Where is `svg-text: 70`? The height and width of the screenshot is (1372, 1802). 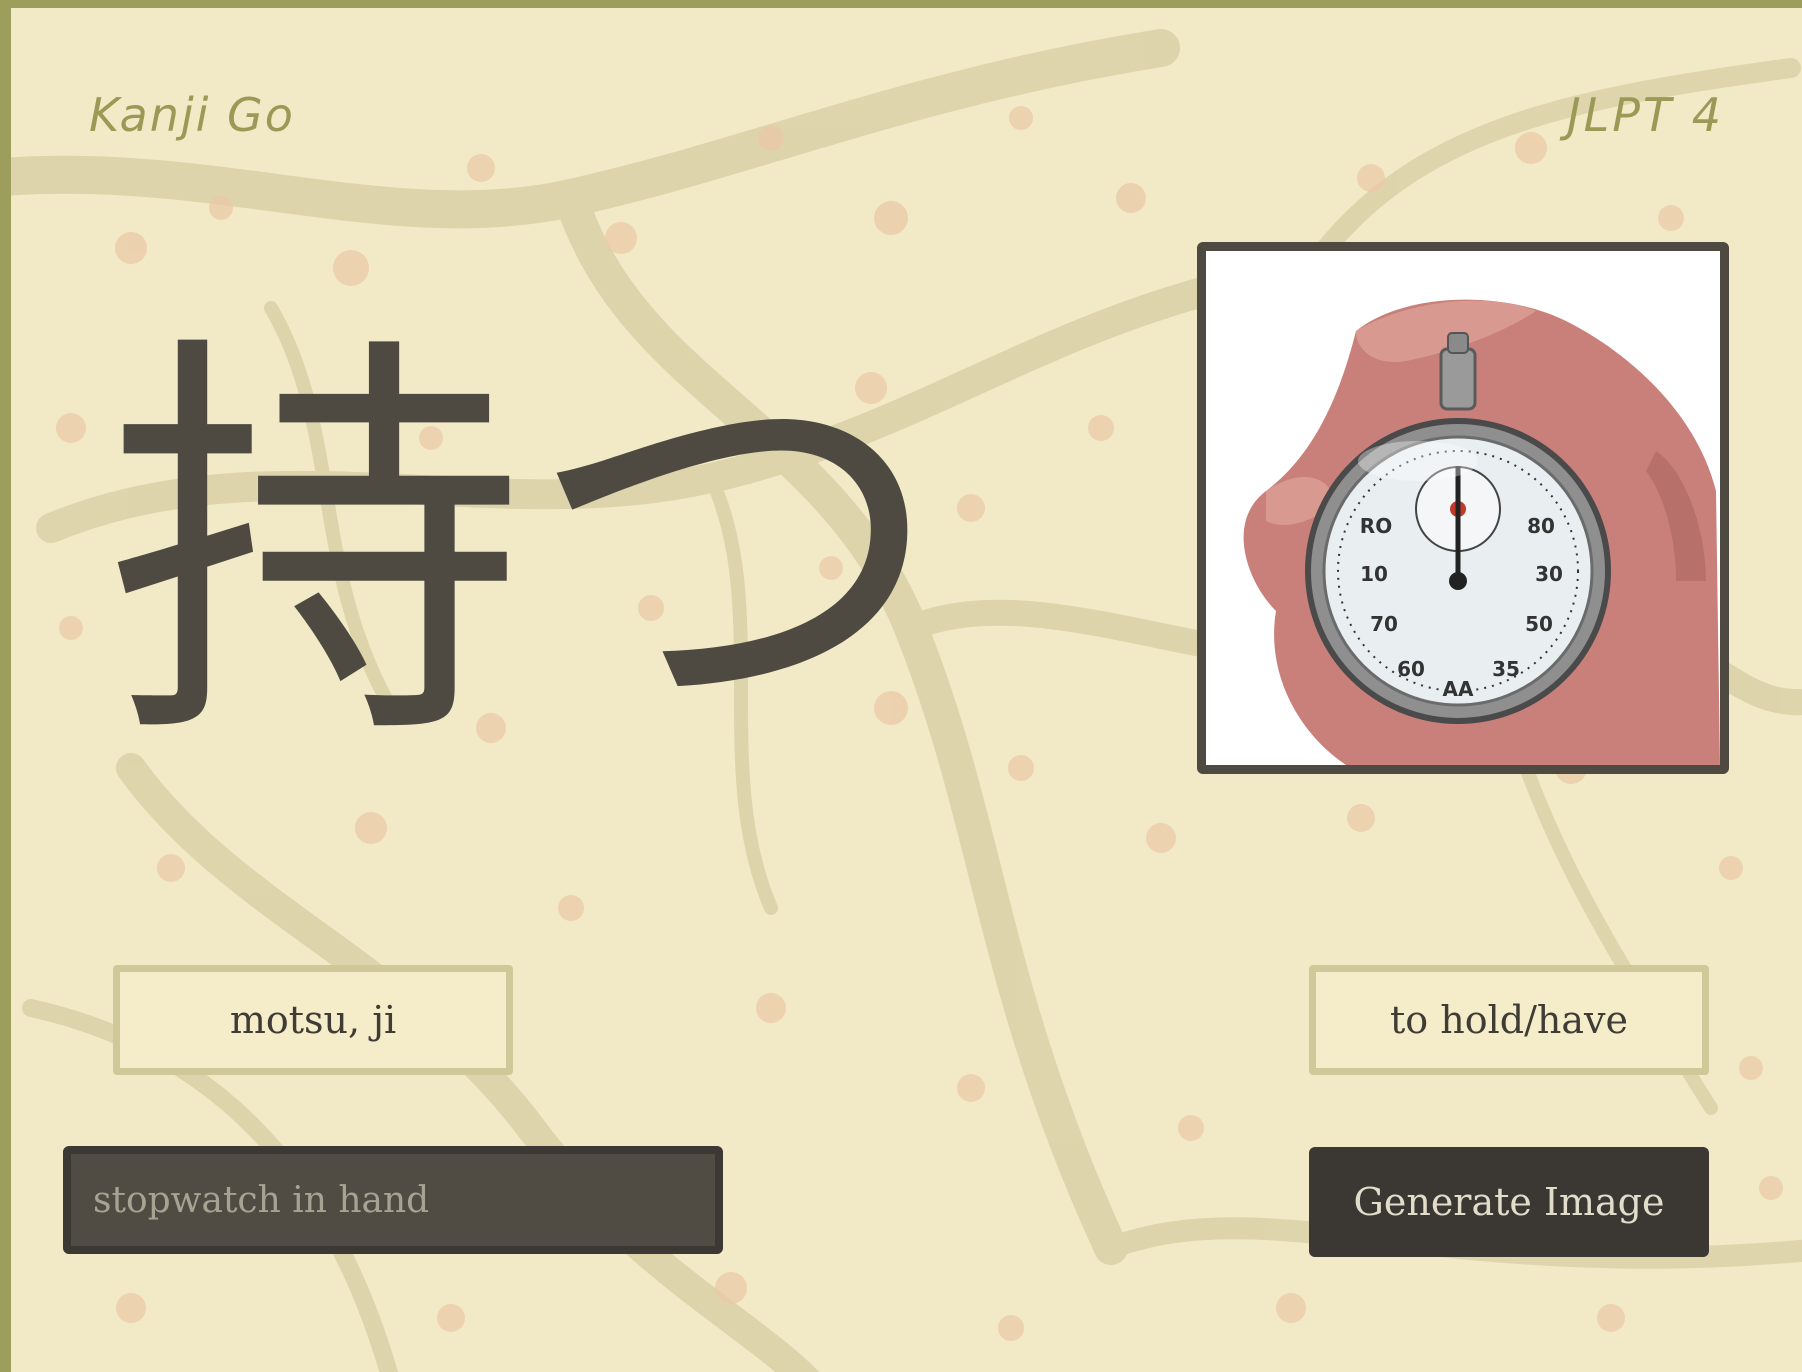
svg-text: 70 is located at coordinates (1384, 624).